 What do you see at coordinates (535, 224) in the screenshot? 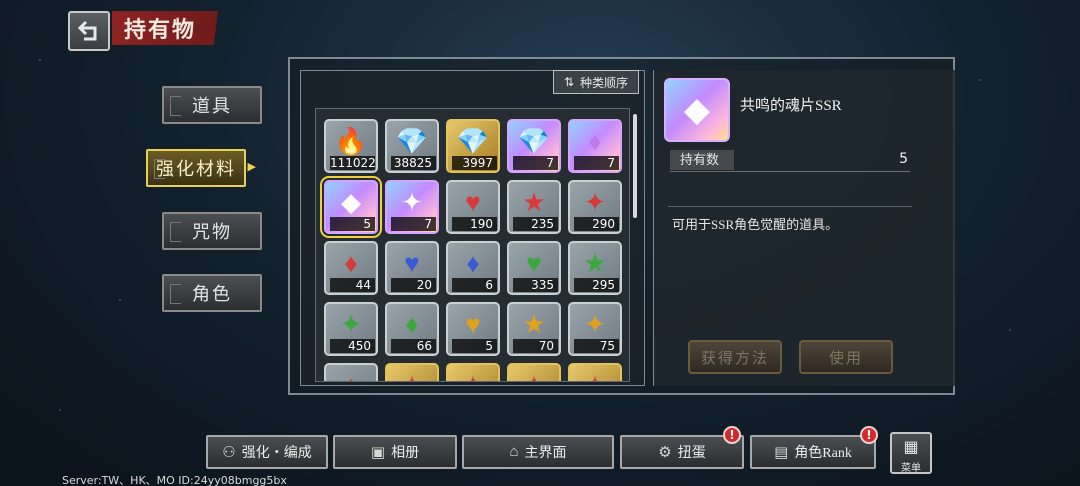
I see `item-count: 235` at bounding box center [535, 224].